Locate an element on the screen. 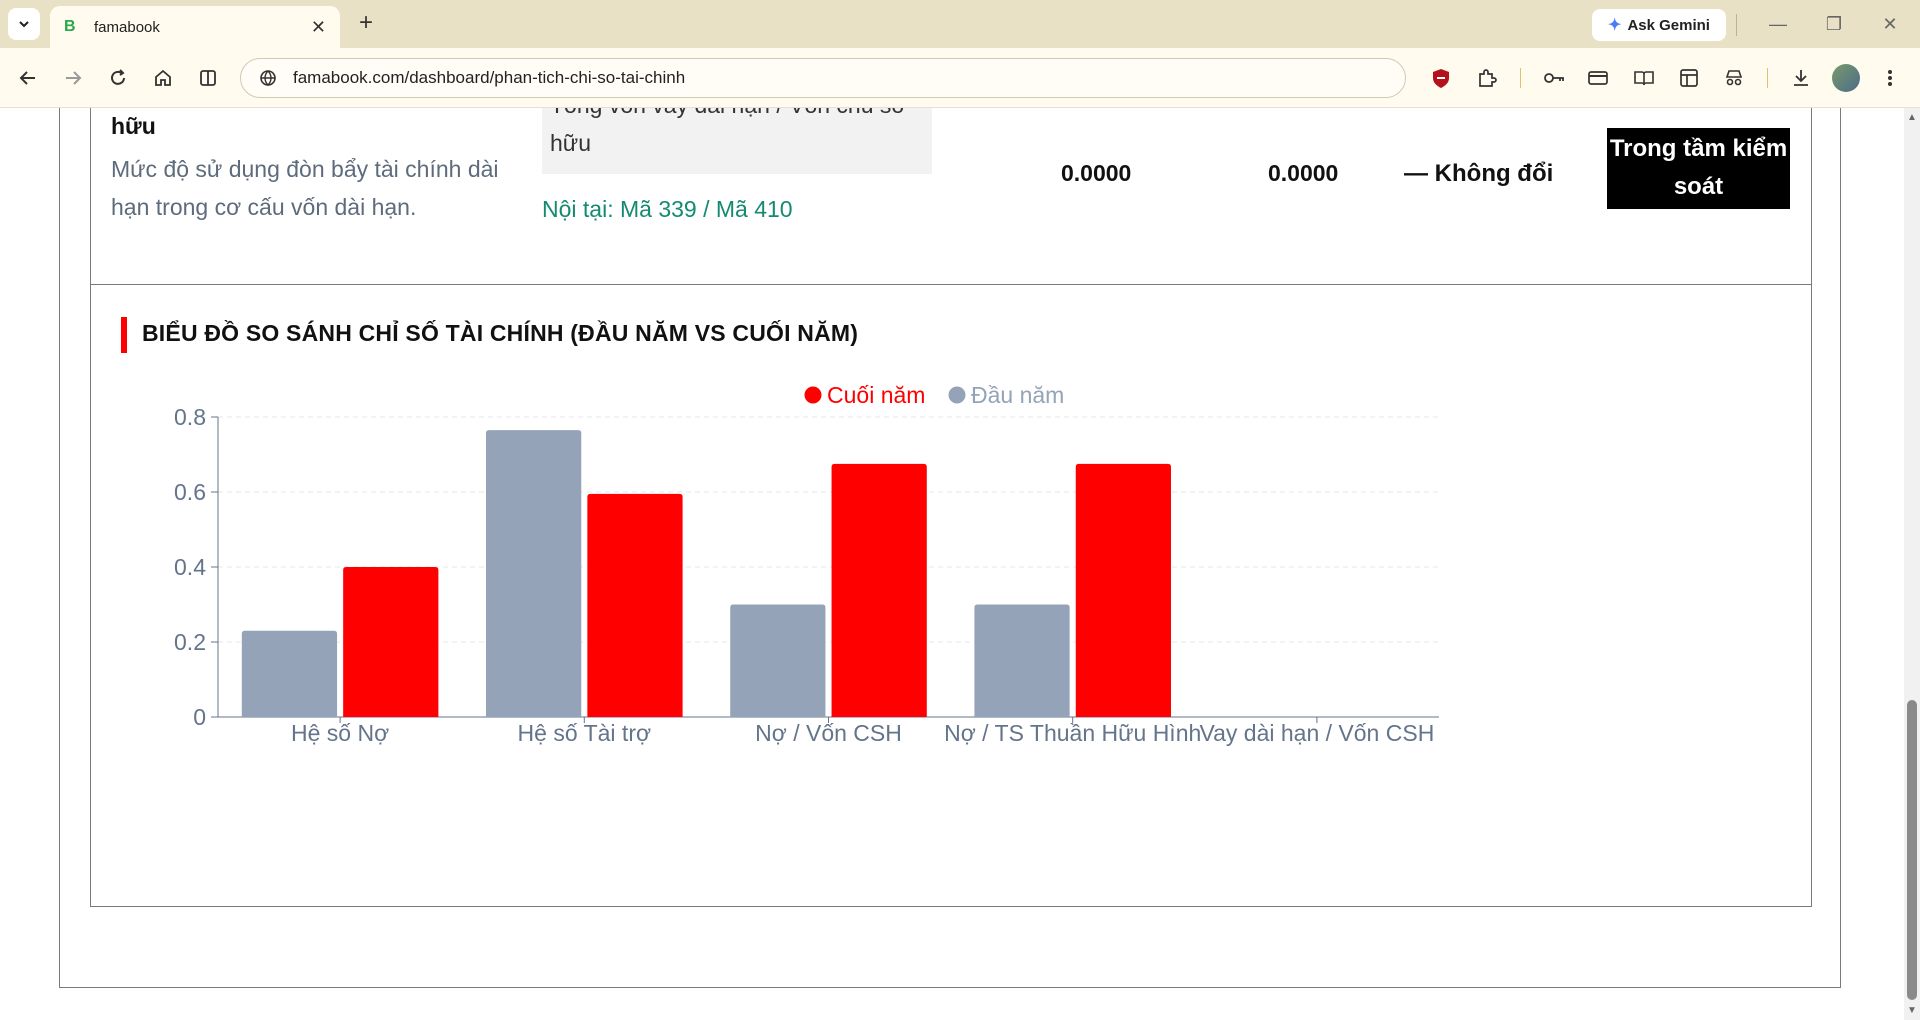 Image resolution: width=1920 pixels, height=1020 pixels. credit-card-icon is located at coordinates (1598, 78).